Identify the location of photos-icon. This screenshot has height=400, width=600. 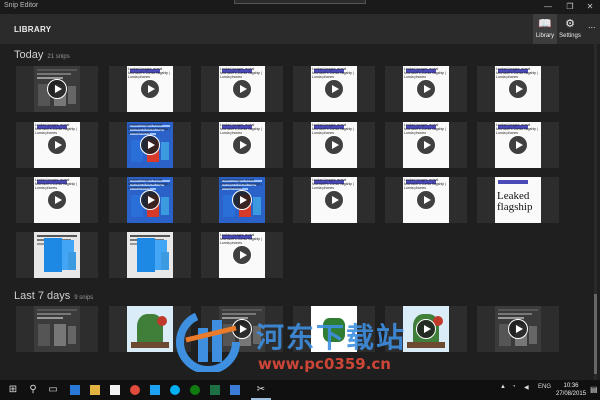
(235, 390).